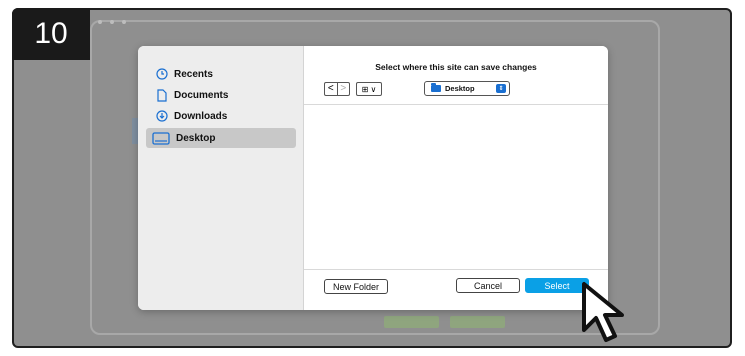  I want to click on document-icon, so click(162, 95).